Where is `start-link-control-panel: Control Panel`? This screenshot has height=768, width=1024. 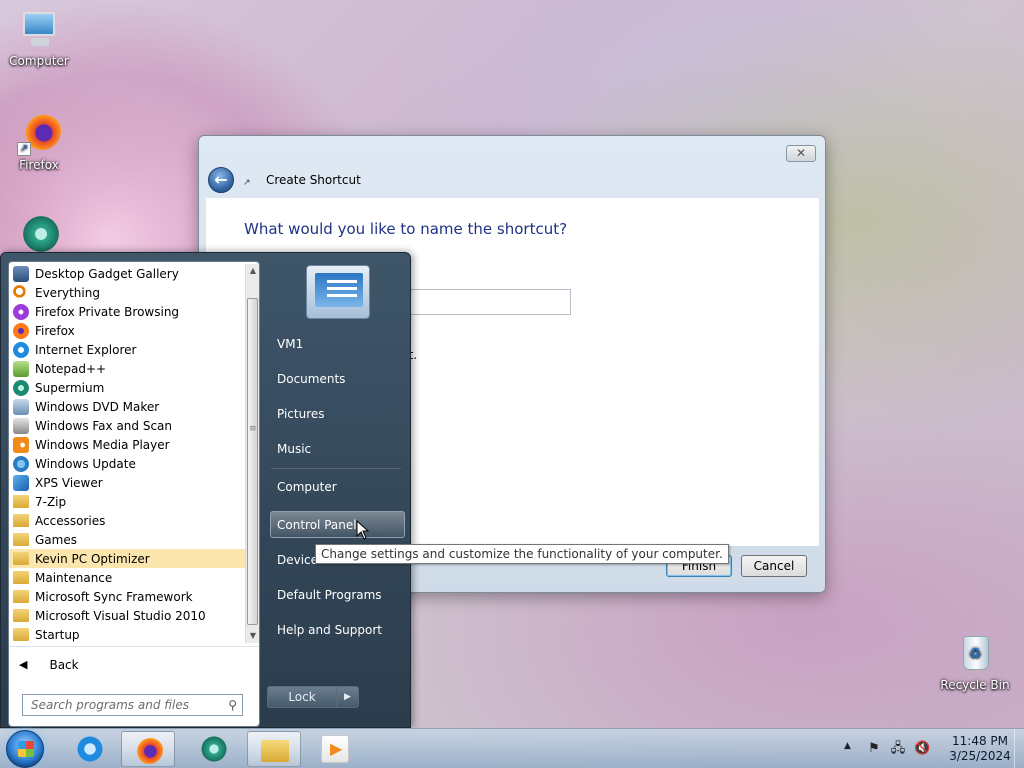
start-link-control-panel: Control Panel is located at coordinates (317, 525).